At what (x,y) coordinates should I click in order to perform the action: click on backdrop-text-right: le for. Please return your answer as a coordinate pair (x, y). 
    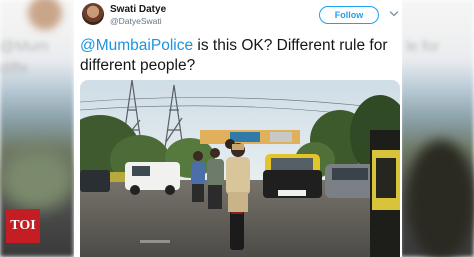
    Looking at the image, I should click on (423, 46).